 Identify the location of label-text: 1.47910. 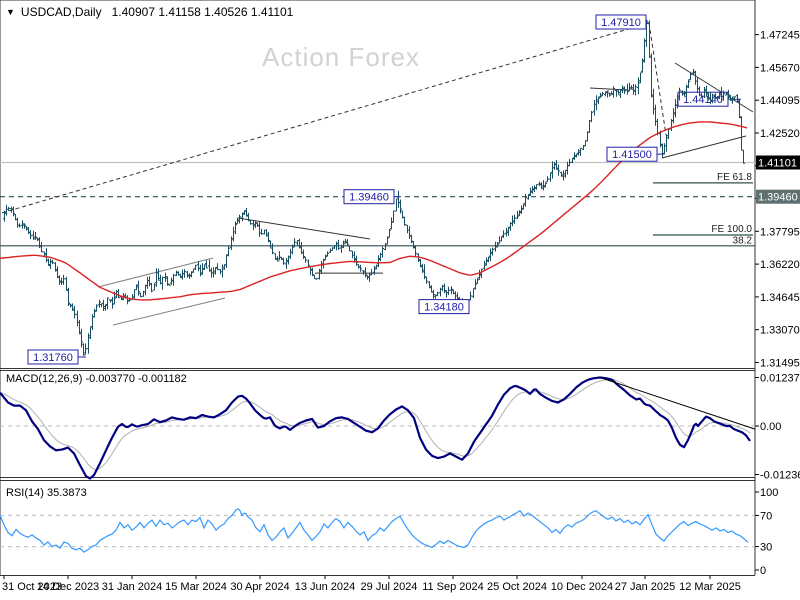
(621, 23).